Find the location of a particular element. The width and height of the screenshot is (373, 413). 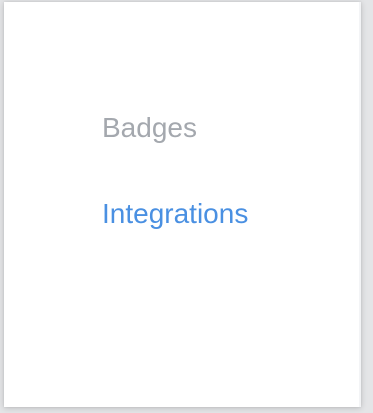

panel-edge is located at coordinates (360, 204).